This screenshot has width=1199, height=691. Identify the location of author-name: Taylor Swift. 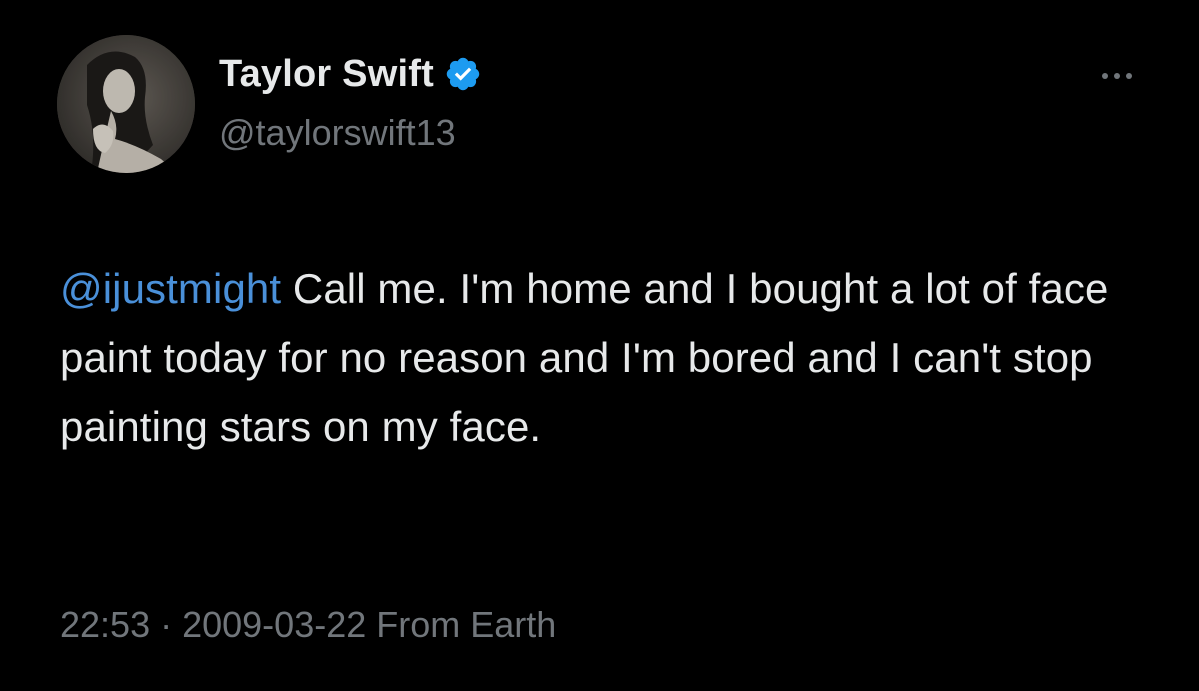
(326, 74).